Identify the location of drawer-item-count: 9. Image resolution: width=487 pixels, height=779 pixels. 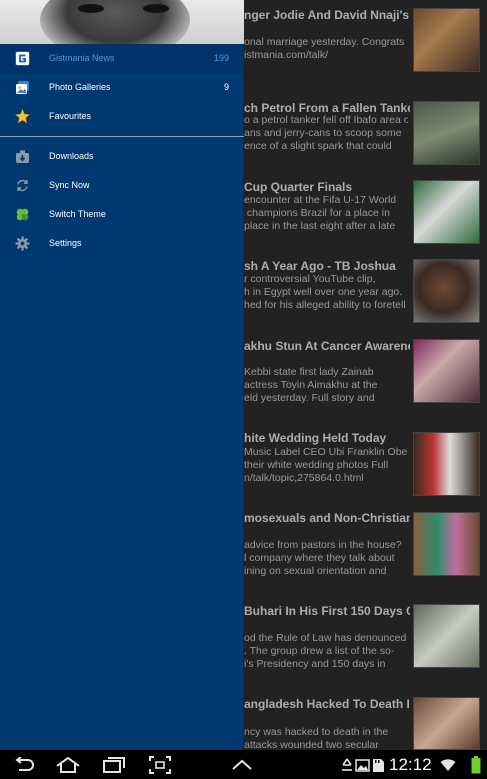
(226, 87).